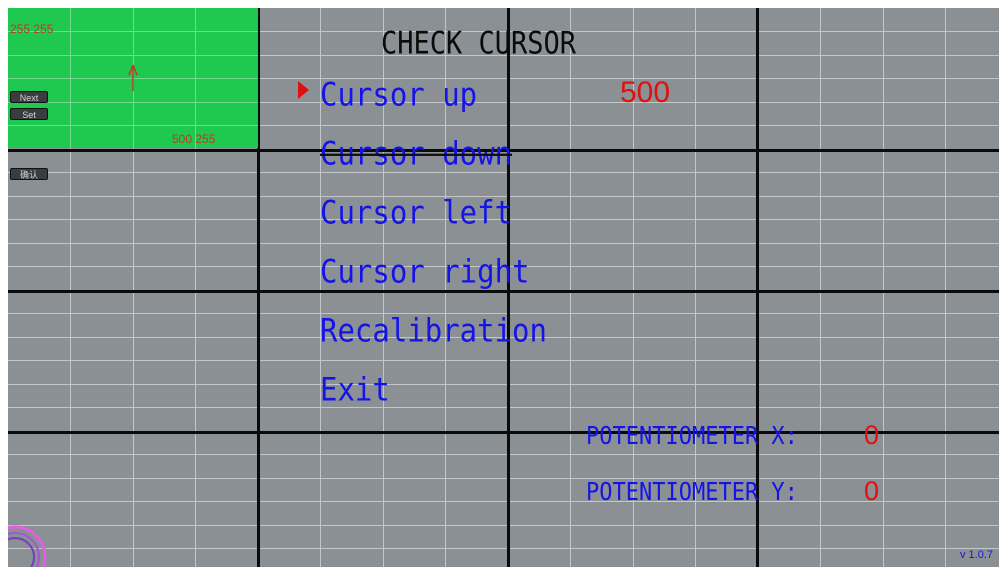 The width and height of the screenshot is (999, 567). Describe the element at coordinates (872, 435) in the screenshot. I see `potentiometer-x-value: 0` at that location.